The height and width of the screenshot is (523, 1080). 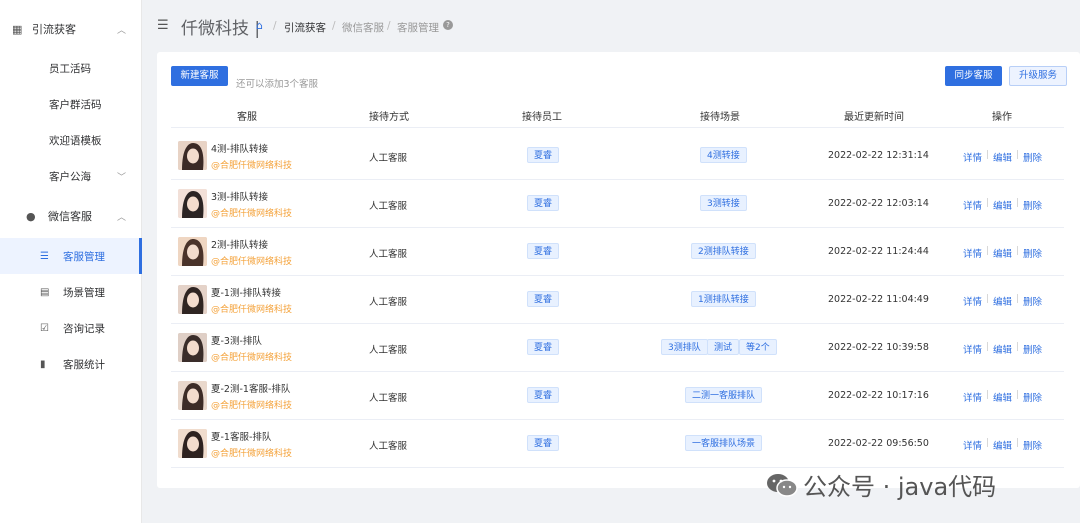 What do you see at coordinates (199, 76) in the screenshot?
I see `new-service-button: 新建客服` at bounding box center [199, 76].